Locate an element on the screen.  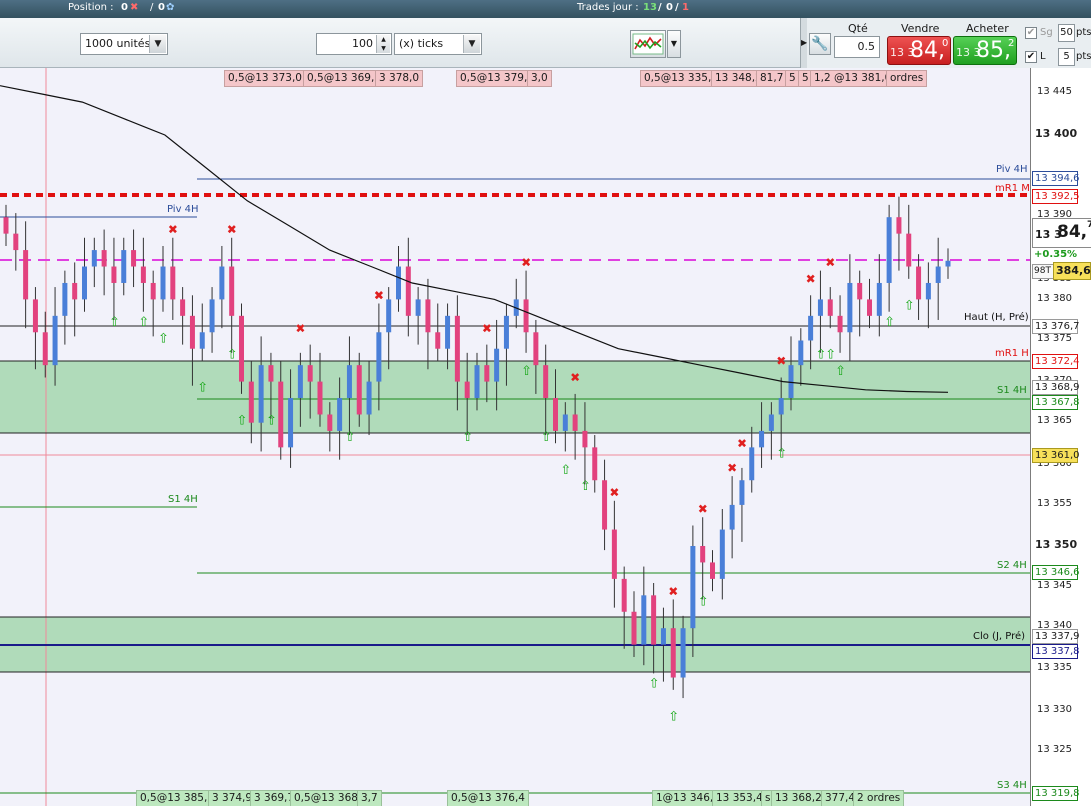
tick-value-stepper: 100 ▲ ▼ is located at coordinates (354, 44).